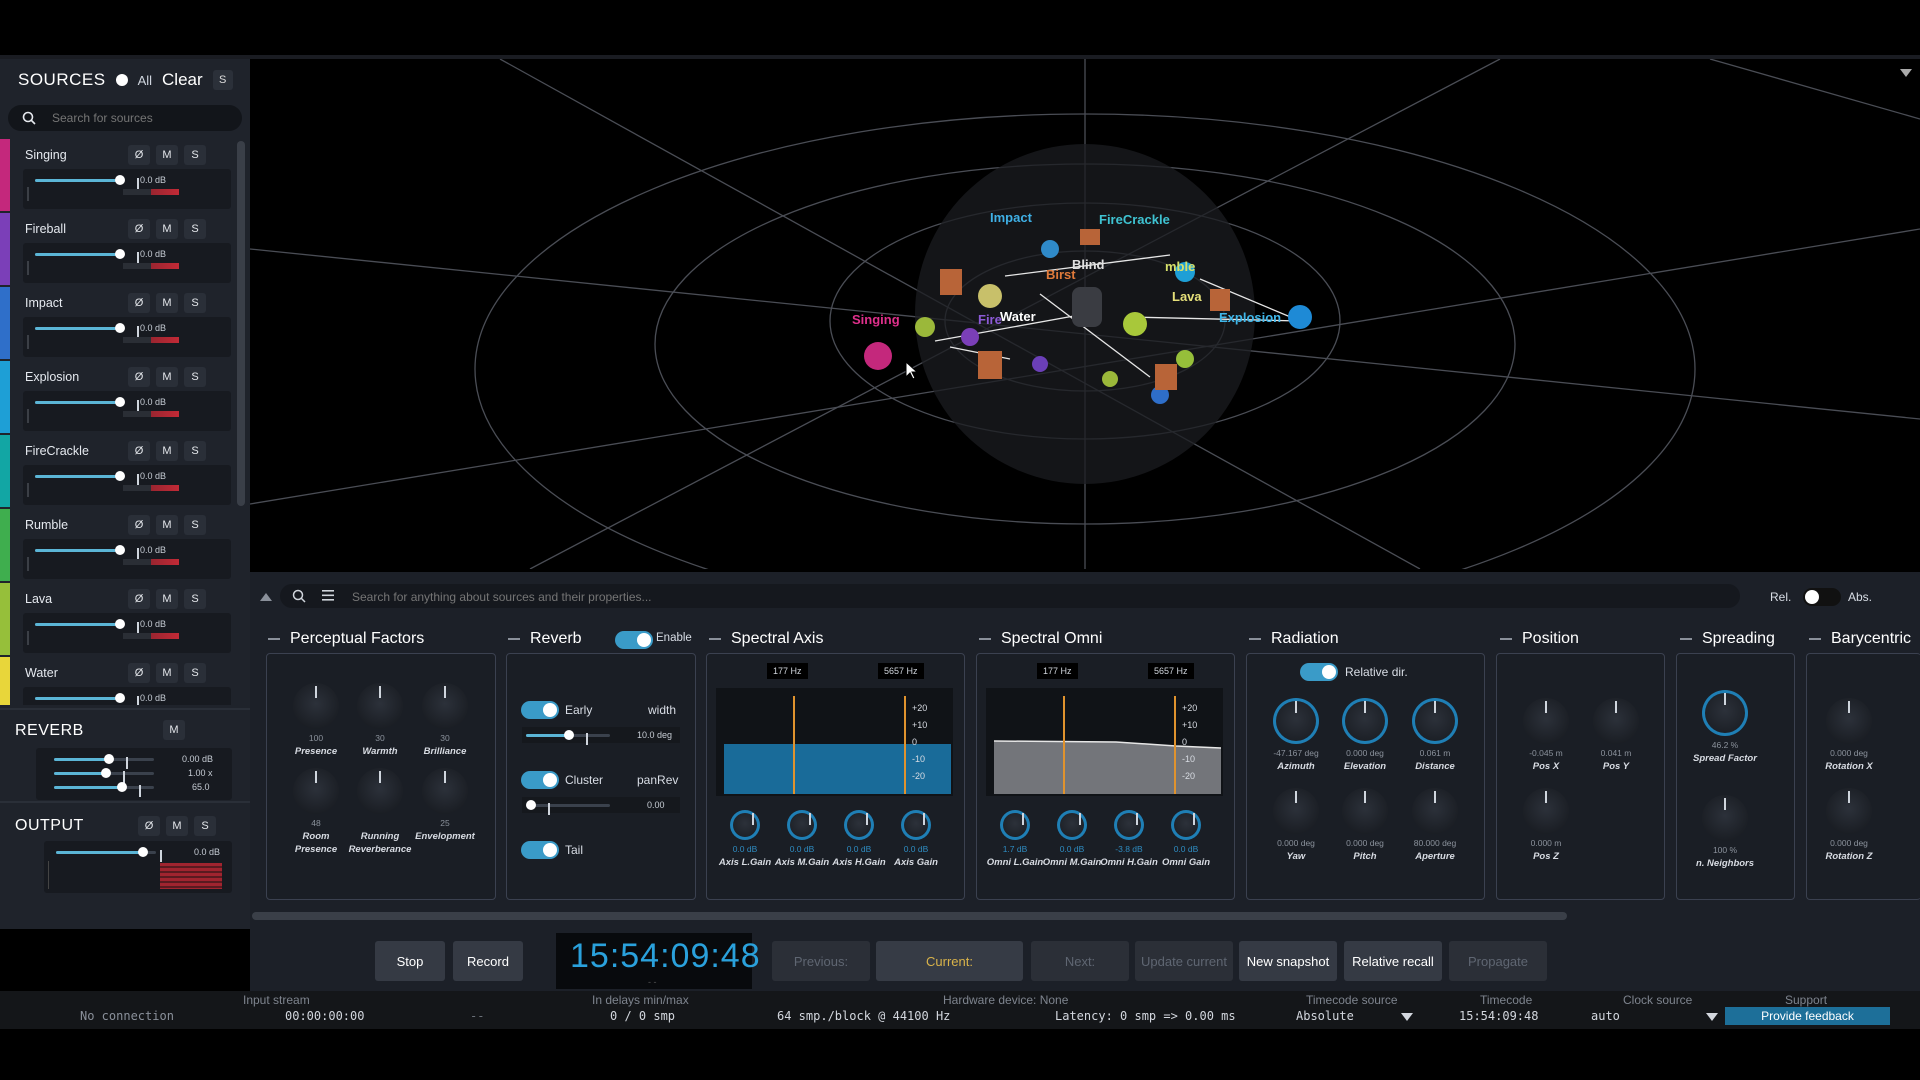  Describe the element at coordinates (104, 789) in the screenshot. I see `reverb-param-slider` at that location.